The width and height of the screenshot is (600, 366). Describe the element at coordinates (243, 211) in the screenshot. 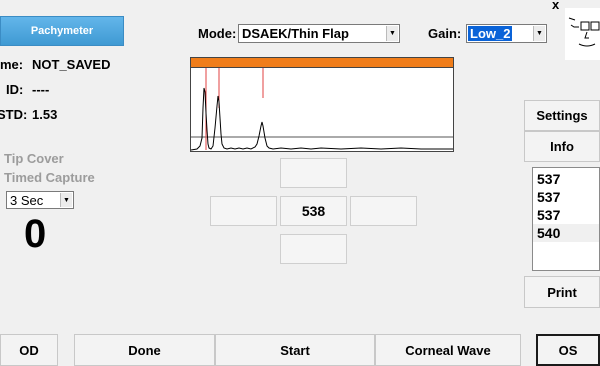

I see `pad-left-button` at that location.